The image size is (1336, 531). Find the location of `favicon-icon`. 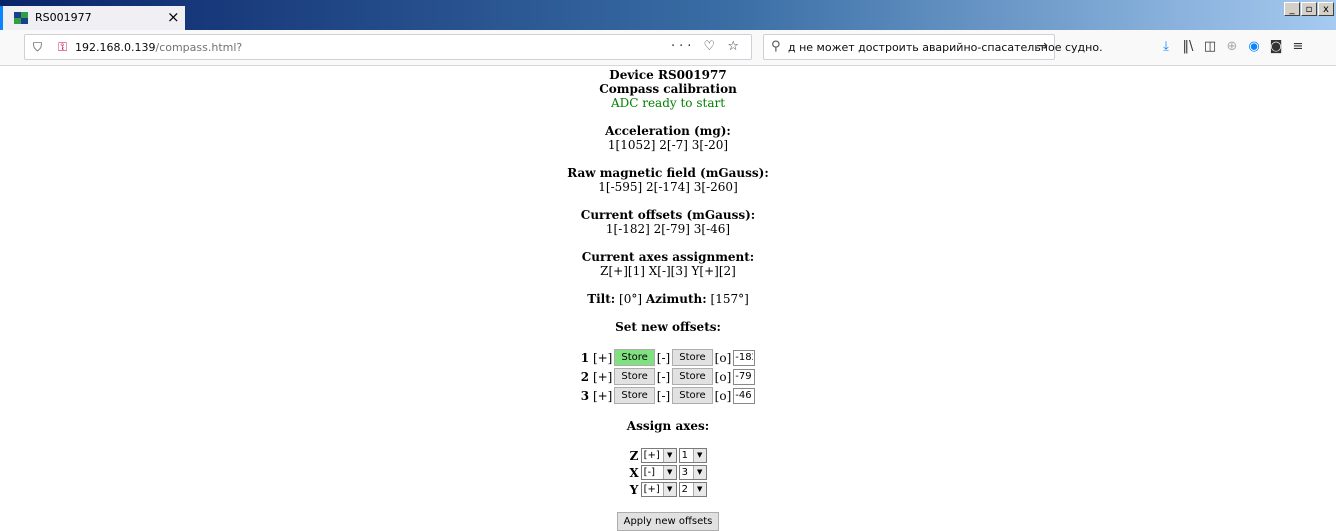

favicon-icon is located at coordinates (21, 18).